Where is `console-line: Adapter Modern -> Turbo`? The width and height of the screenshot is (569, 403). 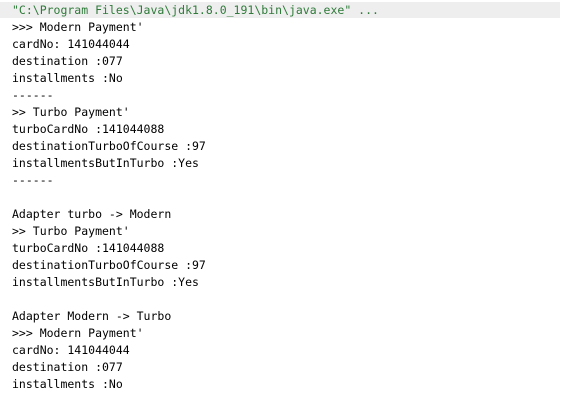
console-line: Adapter Modern -> Turbo is located at coordinates (92, 316).